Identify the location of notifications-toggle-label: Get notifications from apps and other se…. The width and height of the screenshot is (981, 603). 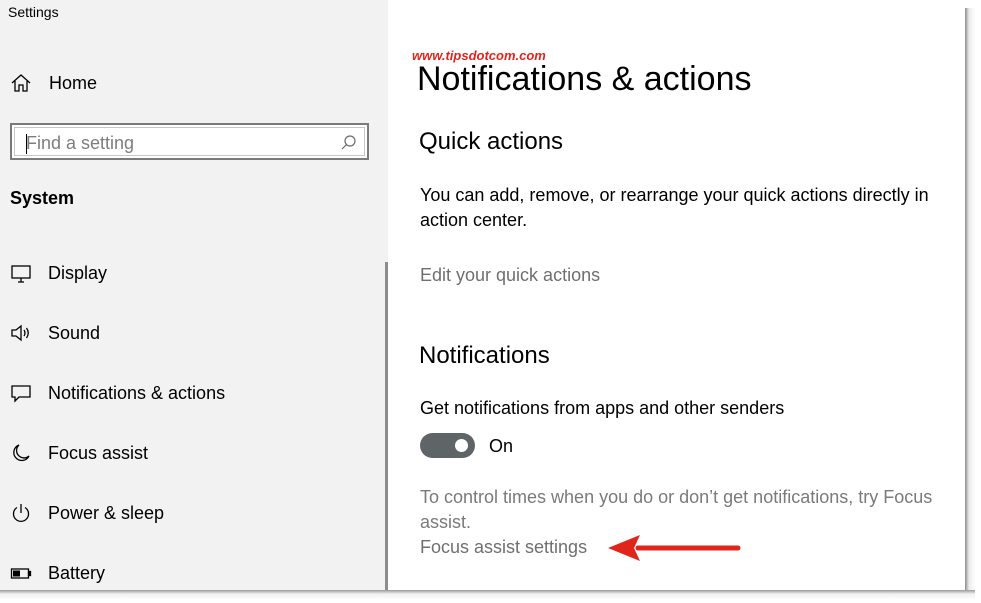
(602, 408).